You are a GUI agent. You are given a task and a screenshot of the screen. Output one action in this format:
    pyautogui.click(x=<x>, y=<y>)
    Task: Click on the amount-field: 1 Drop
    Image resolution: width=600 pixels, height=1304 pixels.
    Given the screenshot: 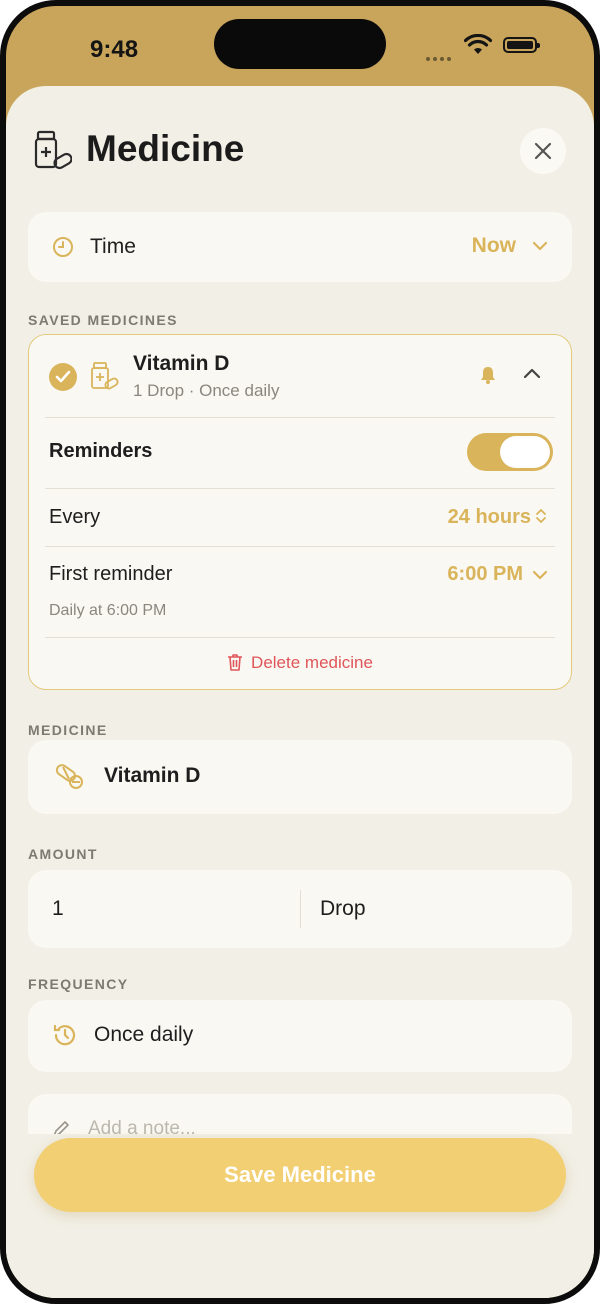 What is the action you would take?
    pyautogui.click(x=300, y=909)
    